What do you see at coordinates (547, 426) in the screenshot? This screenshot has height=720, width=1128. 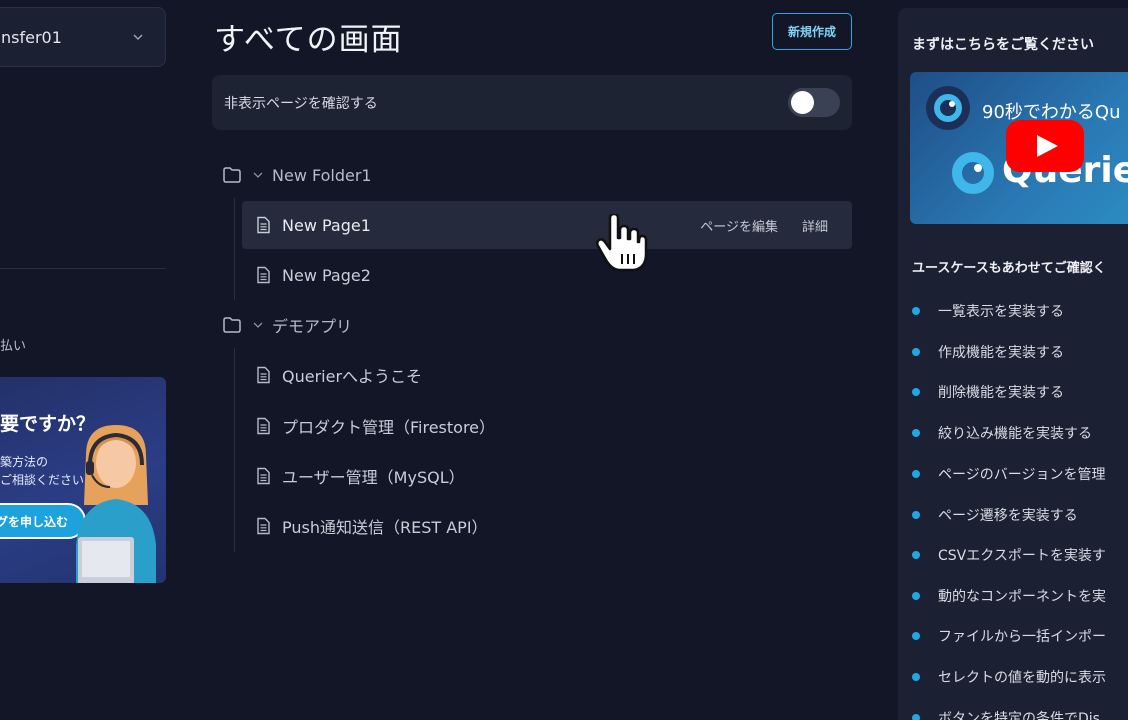 I see `page-row: プロダクト管理（Firestore）` at bounding box center [547, 426].